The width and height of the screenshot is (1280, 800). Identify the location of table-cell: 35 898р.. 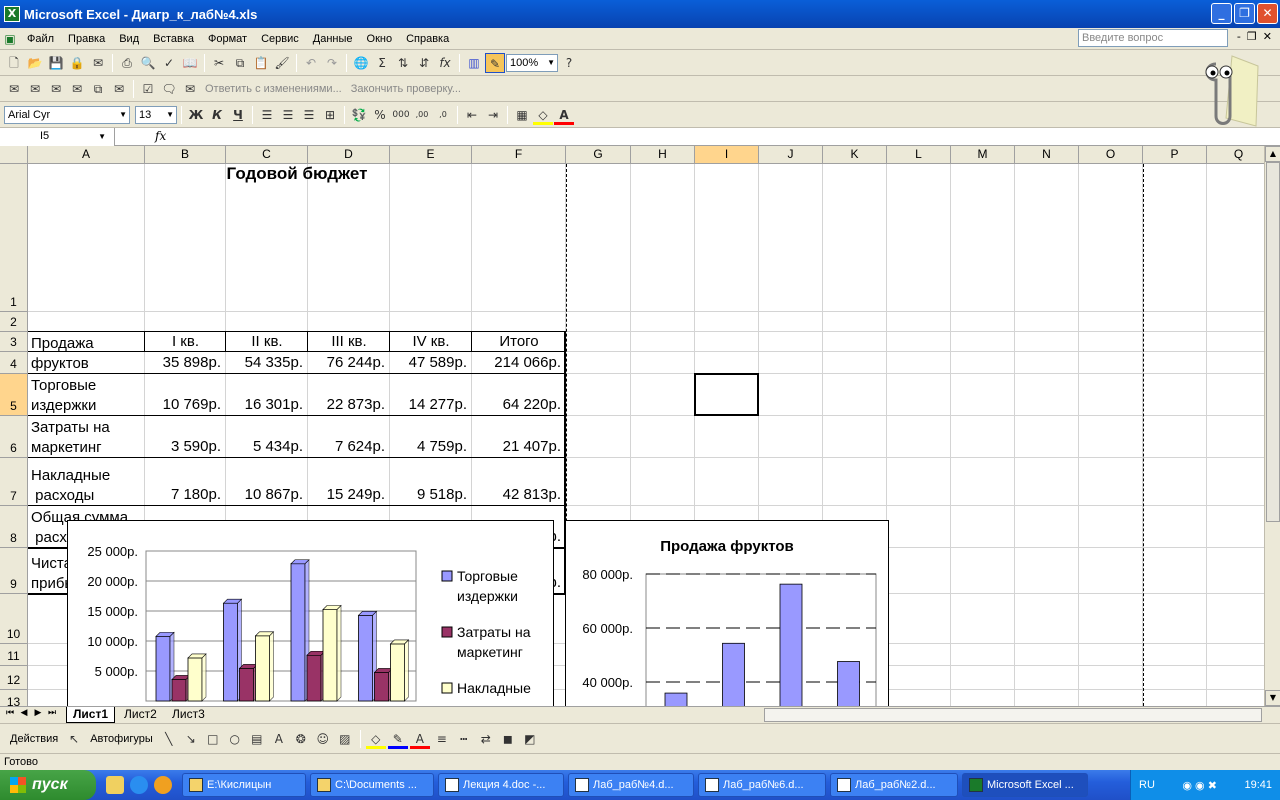
(183, 363).